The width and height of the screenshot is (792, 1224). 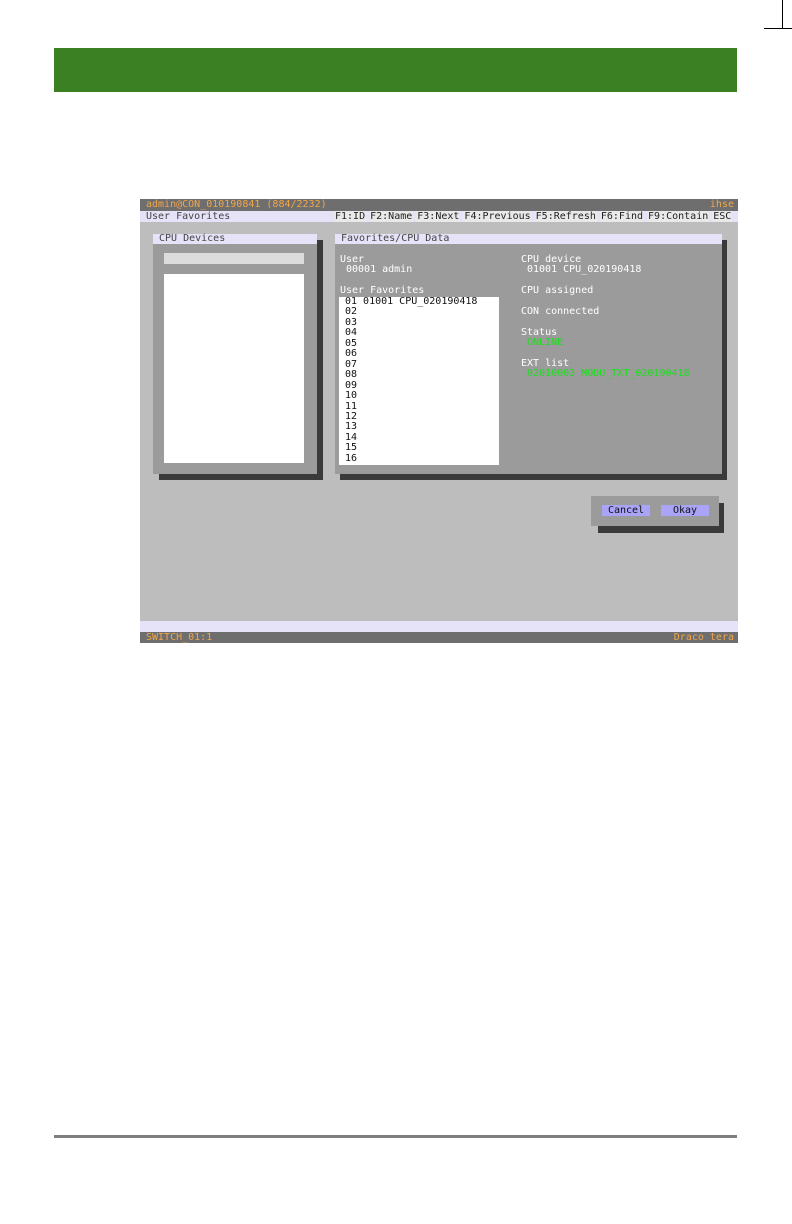 I want to click on bottom-bar: SWITCH_01:1 Draco tera, so click(x=439, y=637).